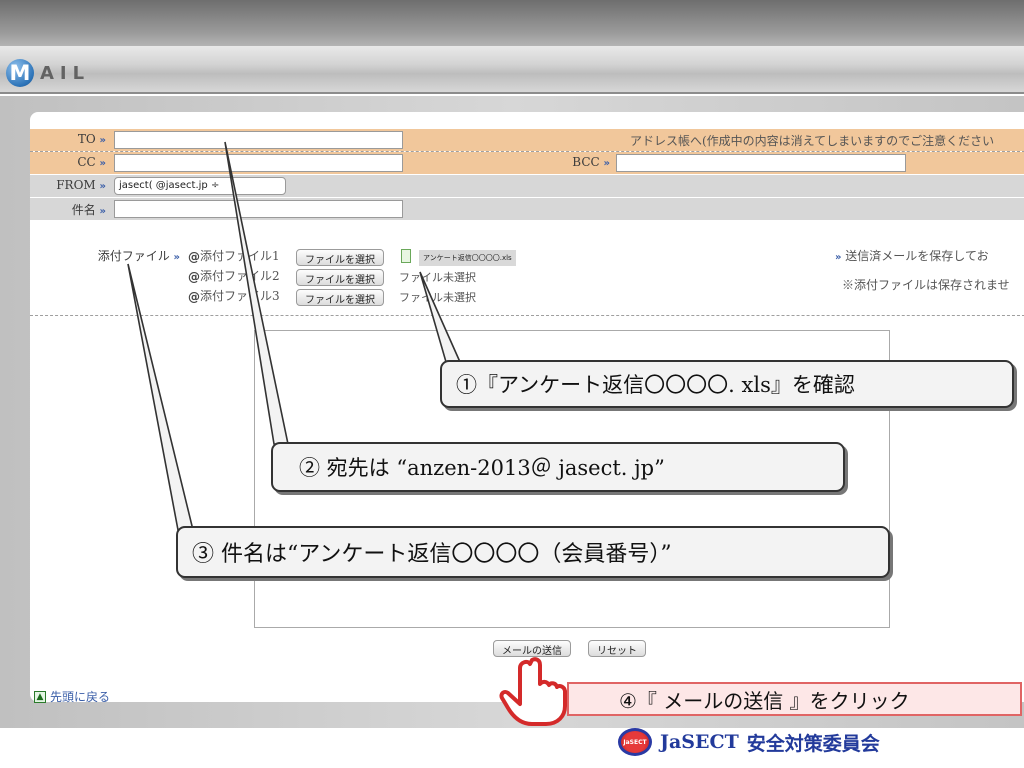 Image resolution: width=1024 pixels, height=768 pixels. I want to click on callout-2-pointer, so click(256, 293).